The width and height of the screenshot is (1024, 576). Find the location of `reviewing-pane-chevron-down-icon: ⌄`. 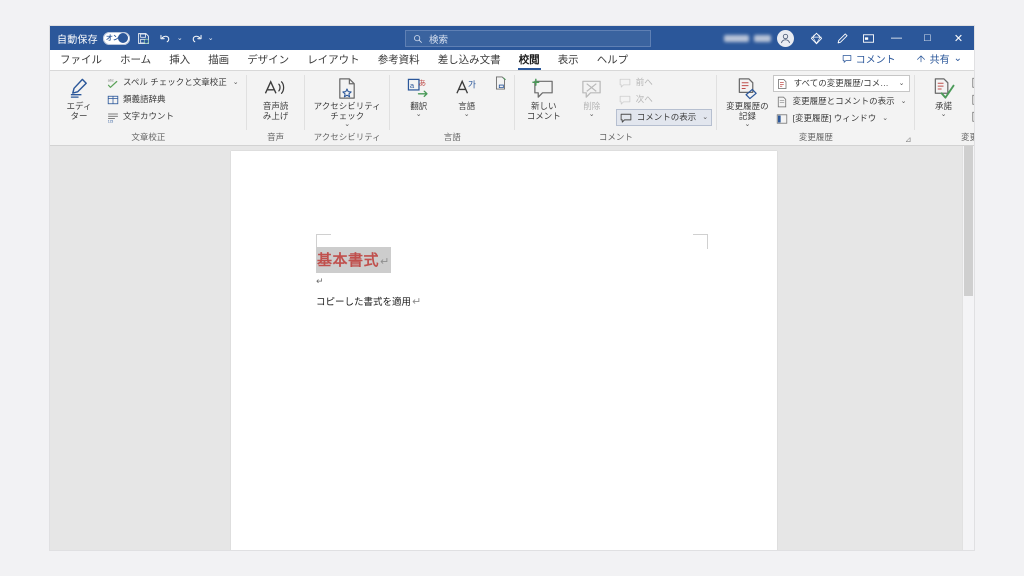

reviewing-pane-chevron-down-icon: ⌄ is located at coordinates (885, 119).